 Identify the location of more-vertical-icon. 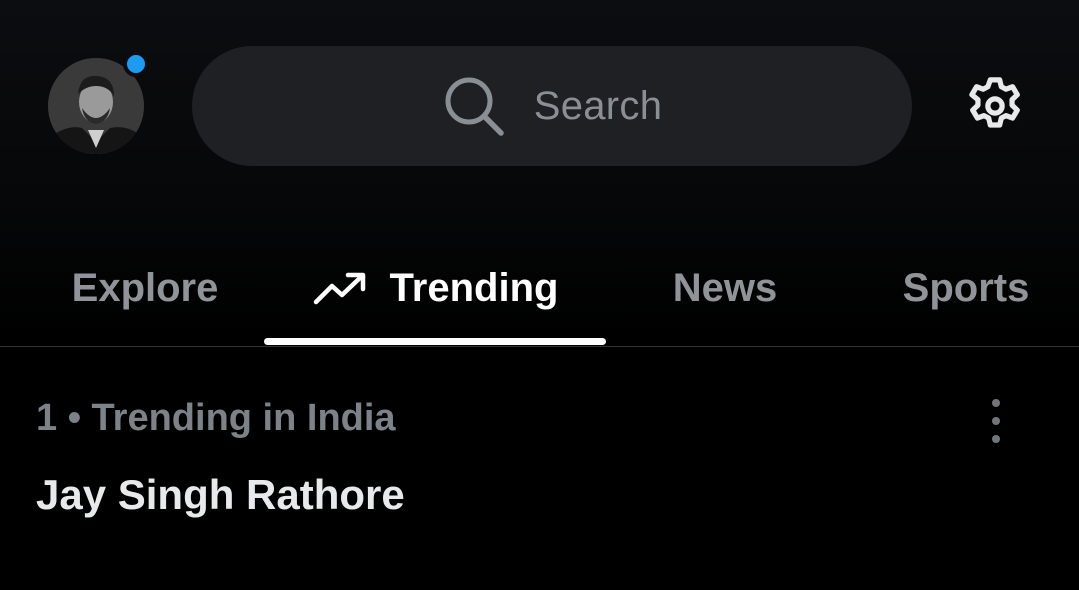
(996, 421).